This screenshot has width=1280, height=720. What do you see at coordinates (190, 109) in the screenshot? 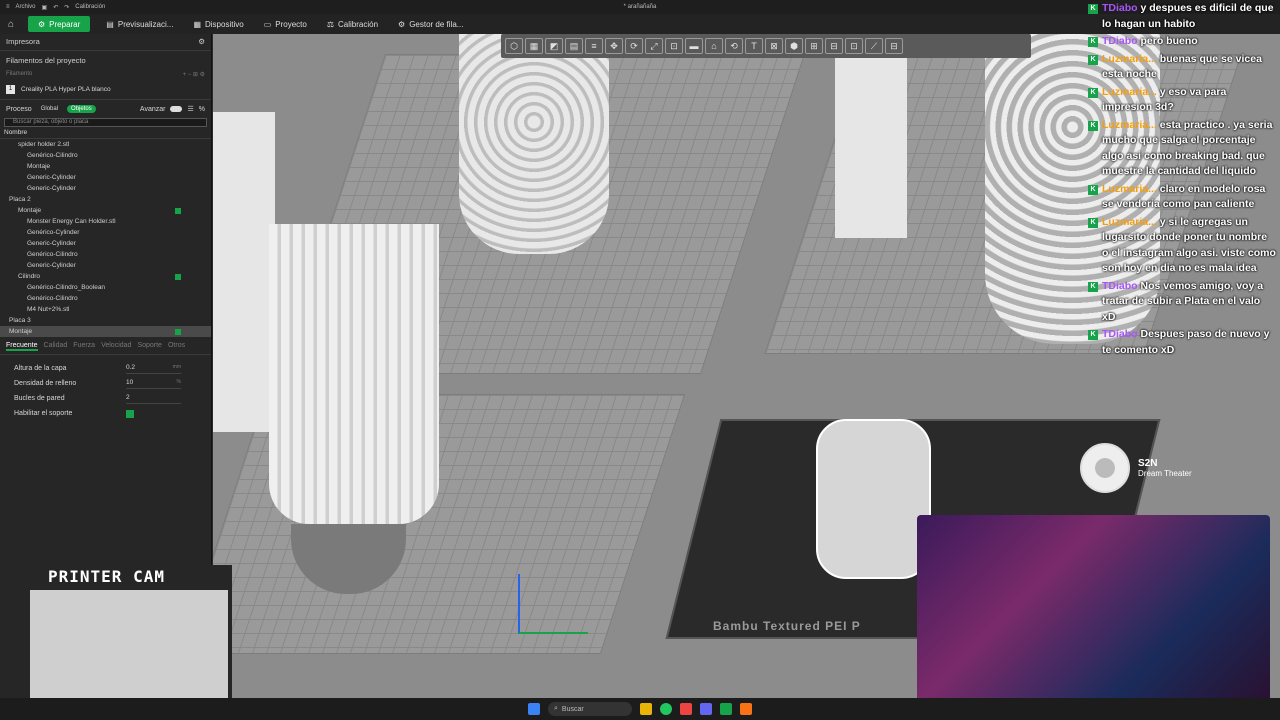
I see `list-icon: ☰` at bounding box center [190, 109].